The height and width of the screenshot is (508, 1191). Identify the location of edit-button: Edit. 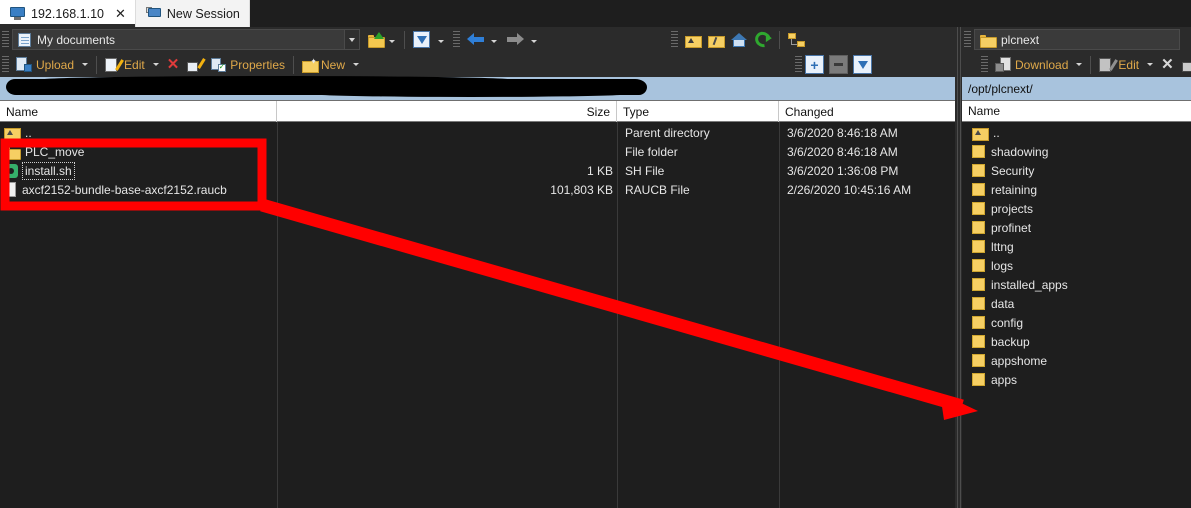
(132, 64).